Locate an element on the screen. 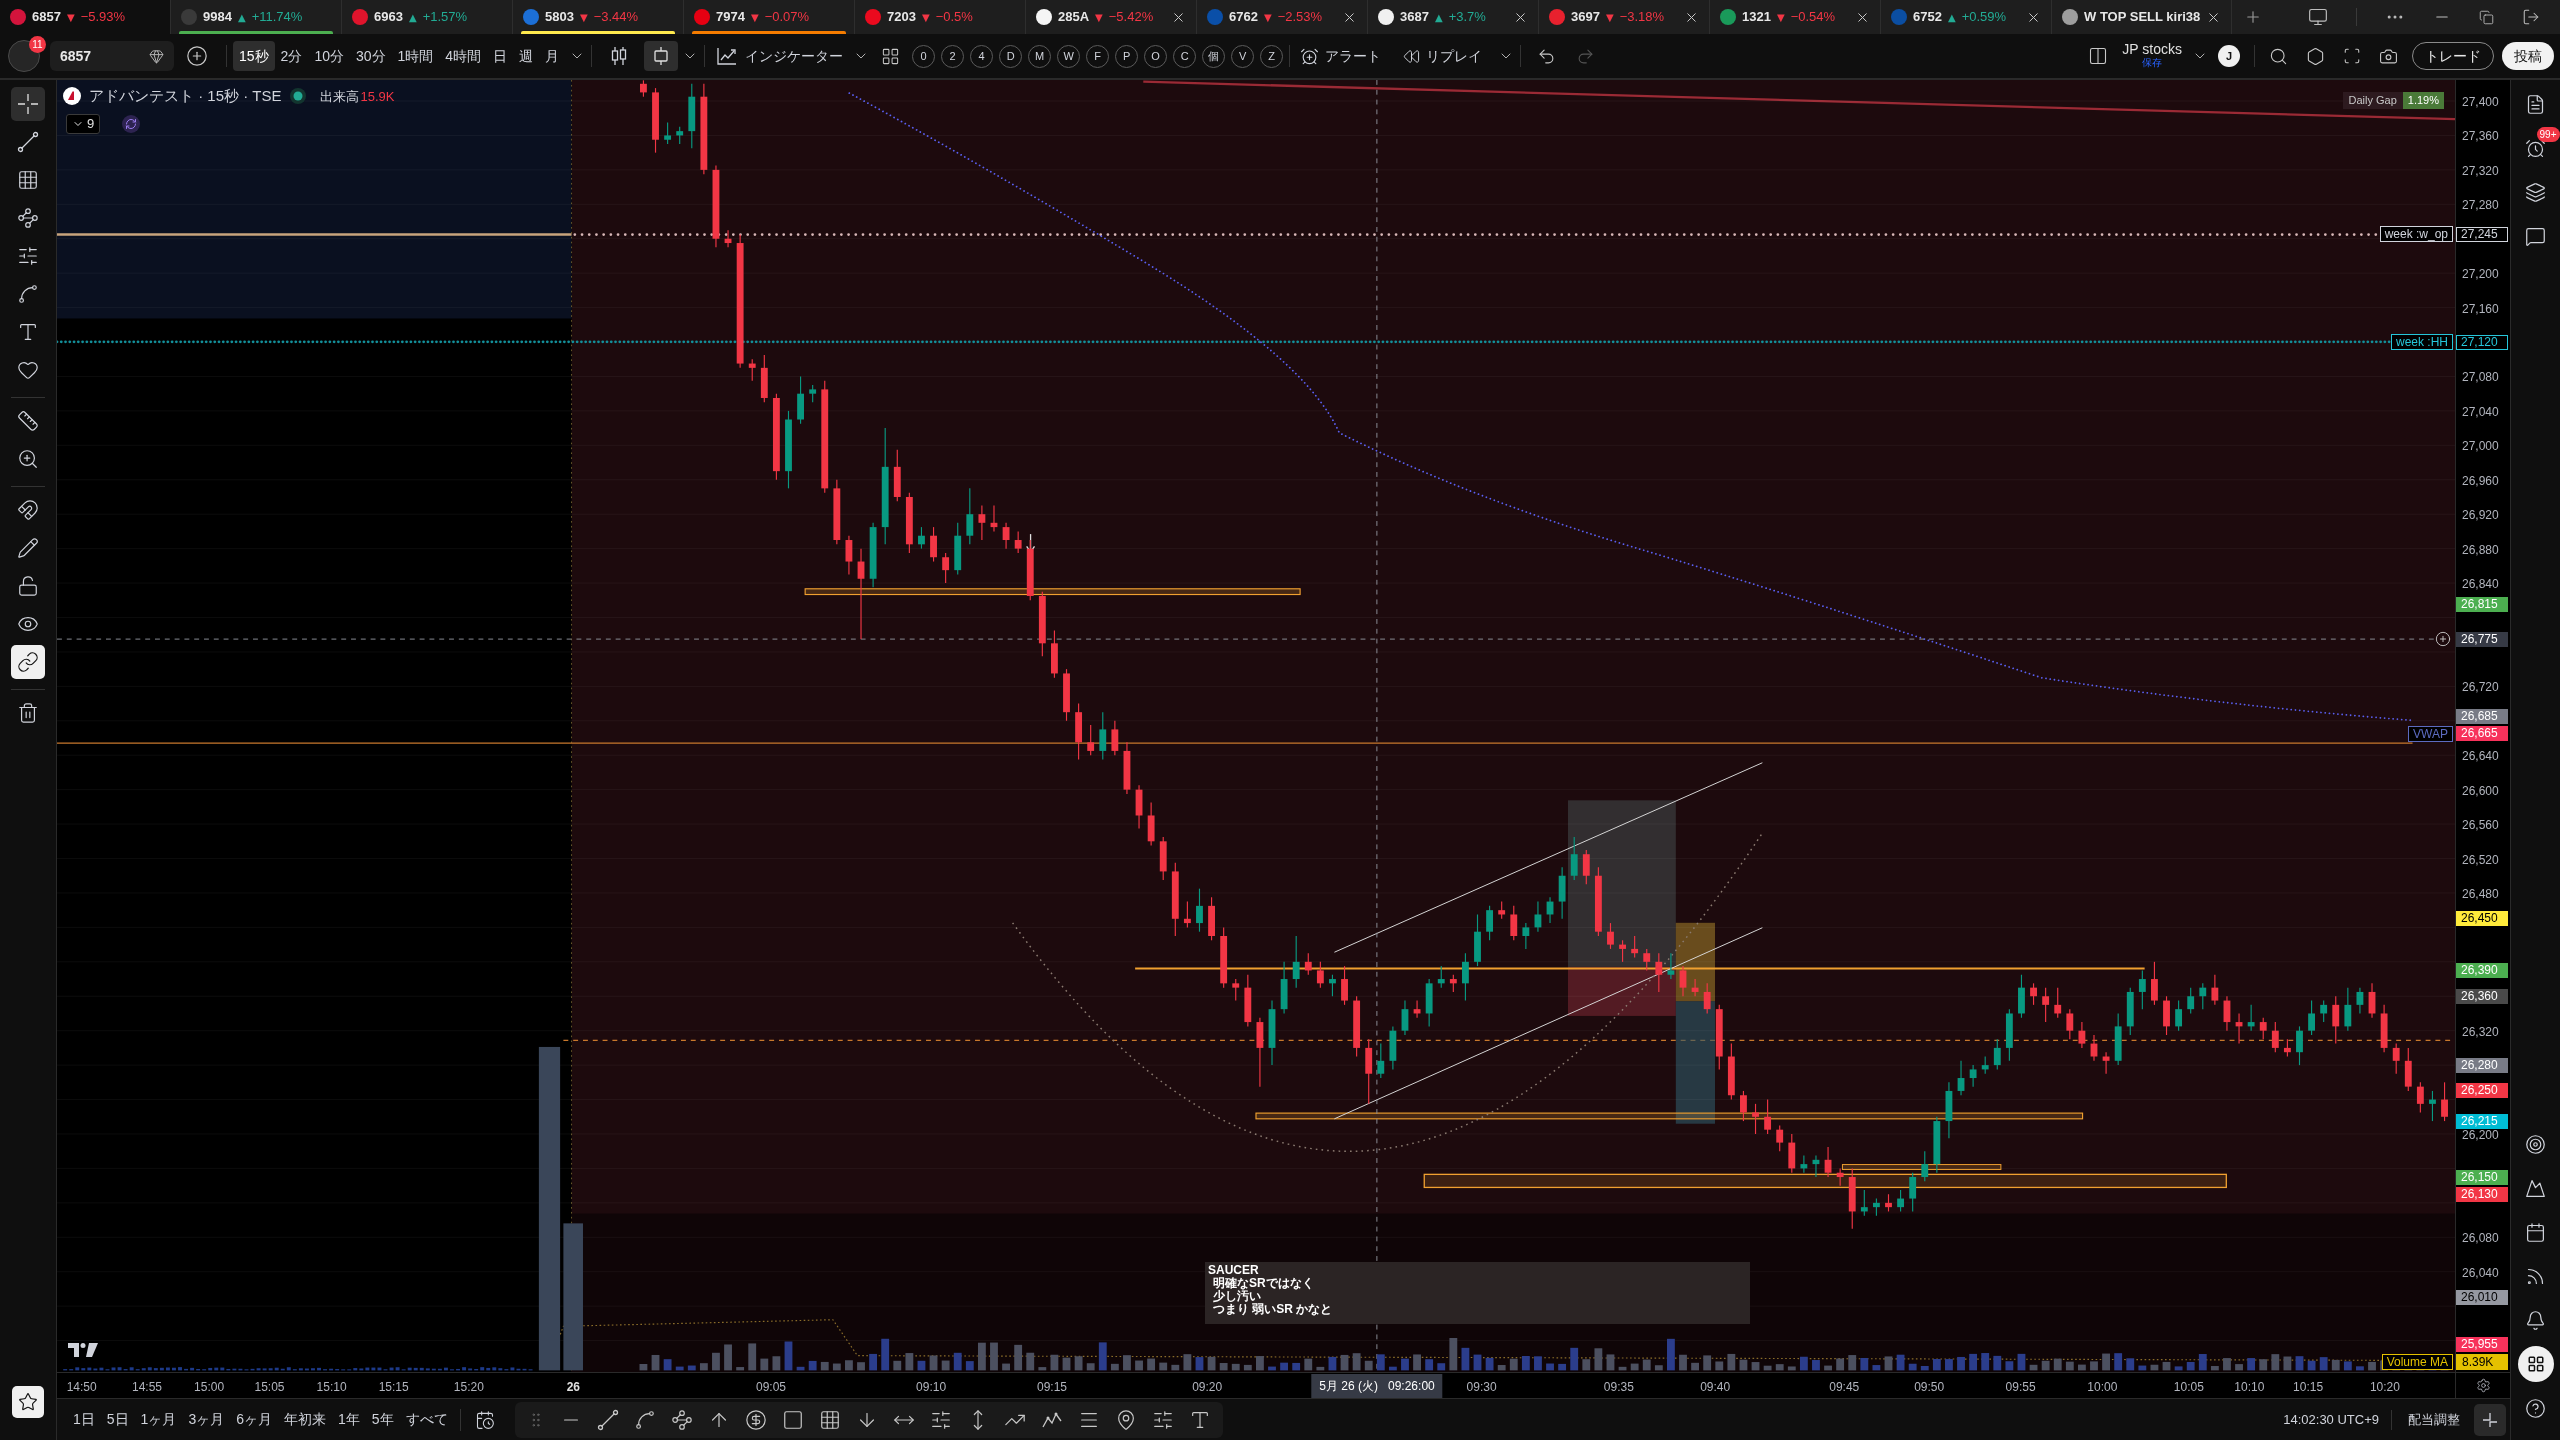  crosshair-icon is located at coordinates (28, 104).